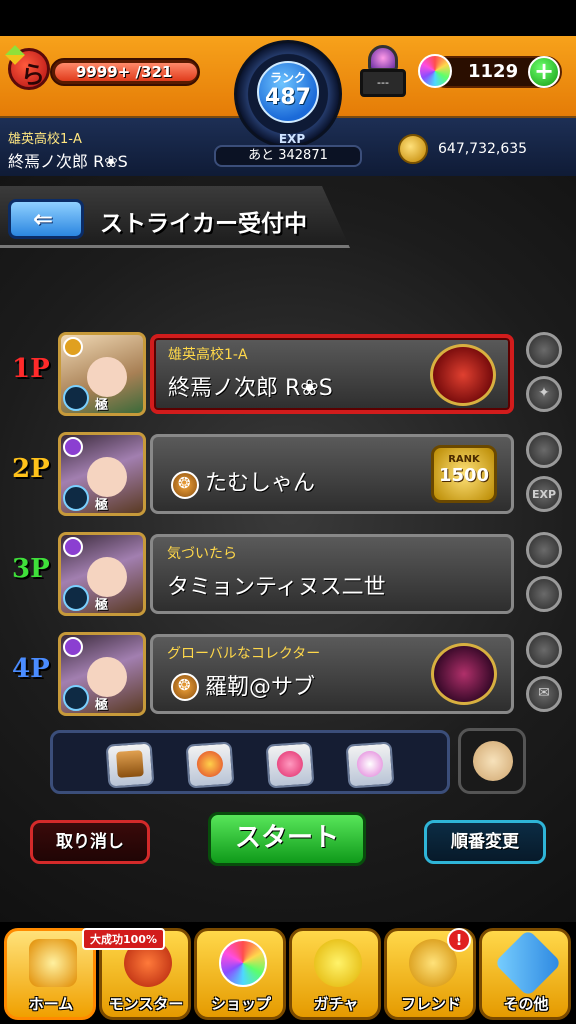 The height and width of the screenshot is (1024, 576). What do you see at coordinates (250, 762) in the screenshot?
I see `item-bar` at bounding box center [250, 762].